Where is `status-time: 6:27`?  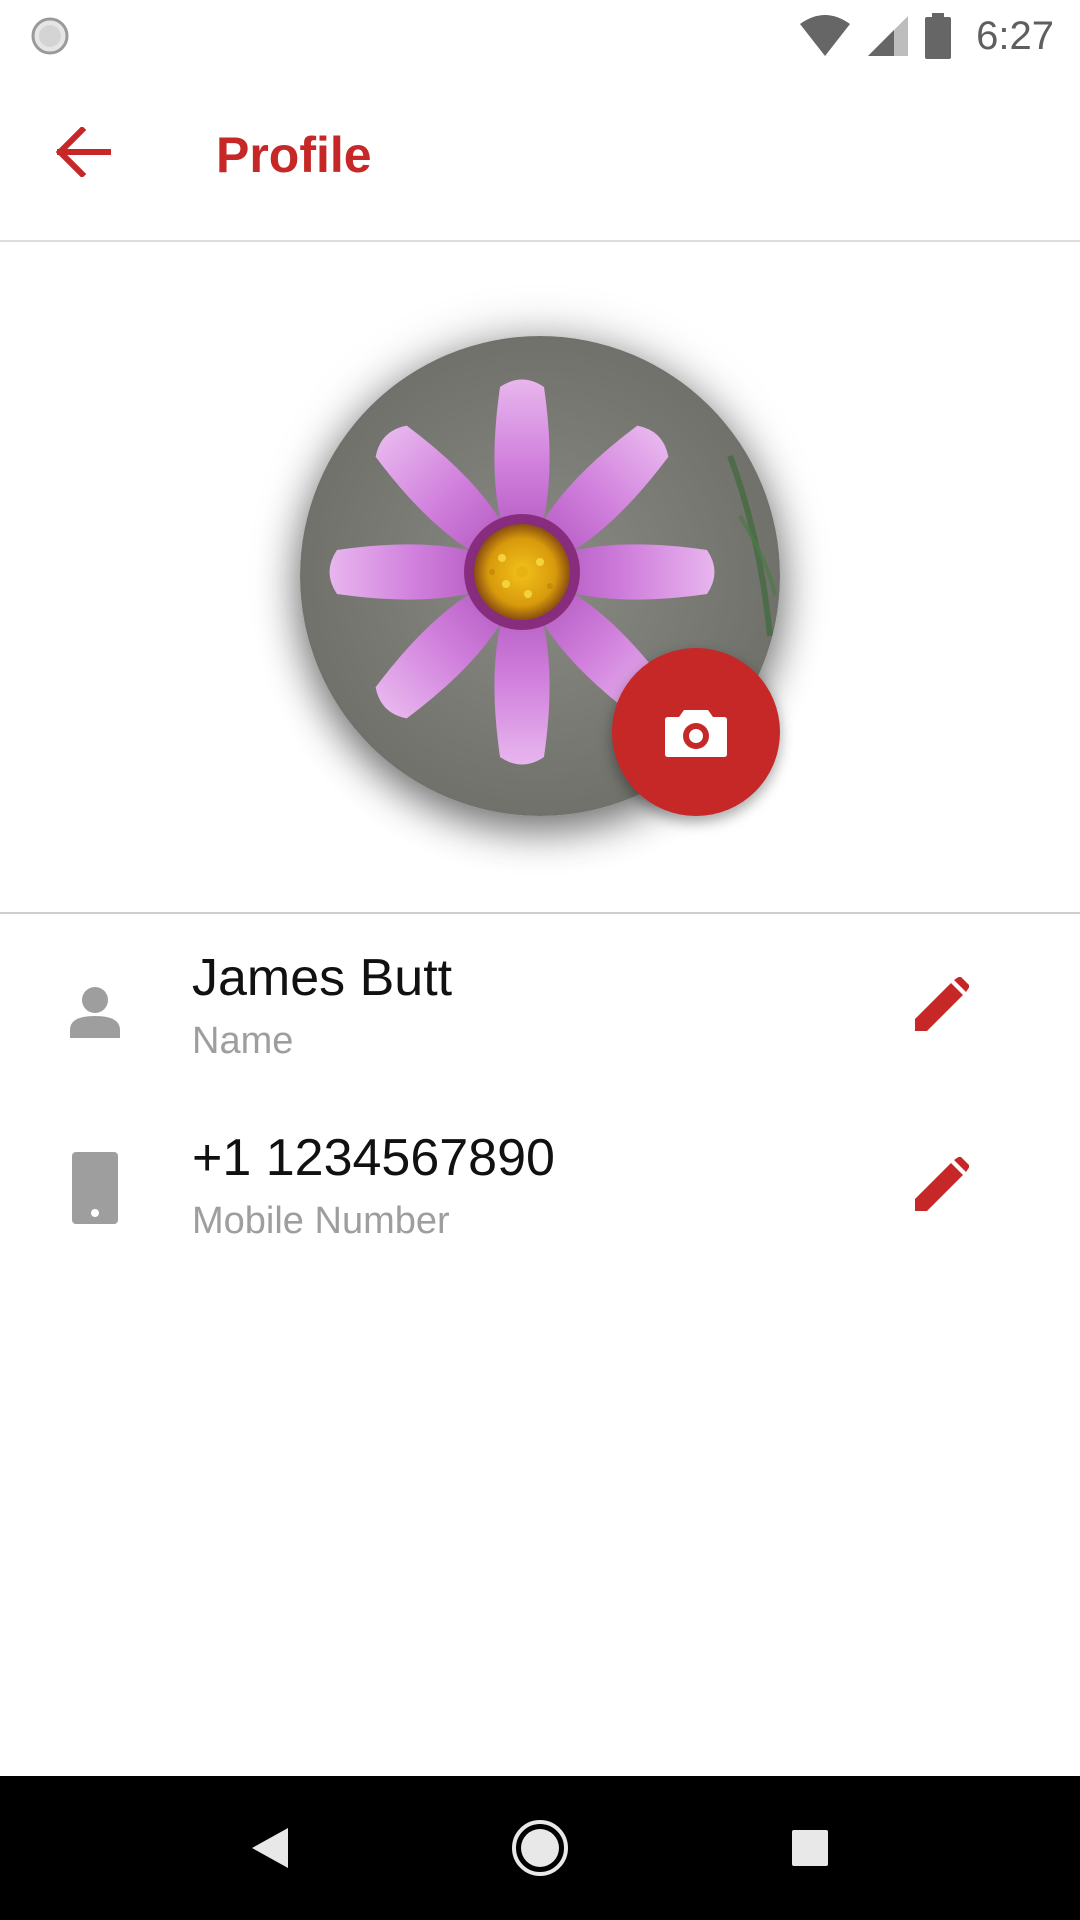
status-time: 6:27 is located at coordinates (1015, 35).